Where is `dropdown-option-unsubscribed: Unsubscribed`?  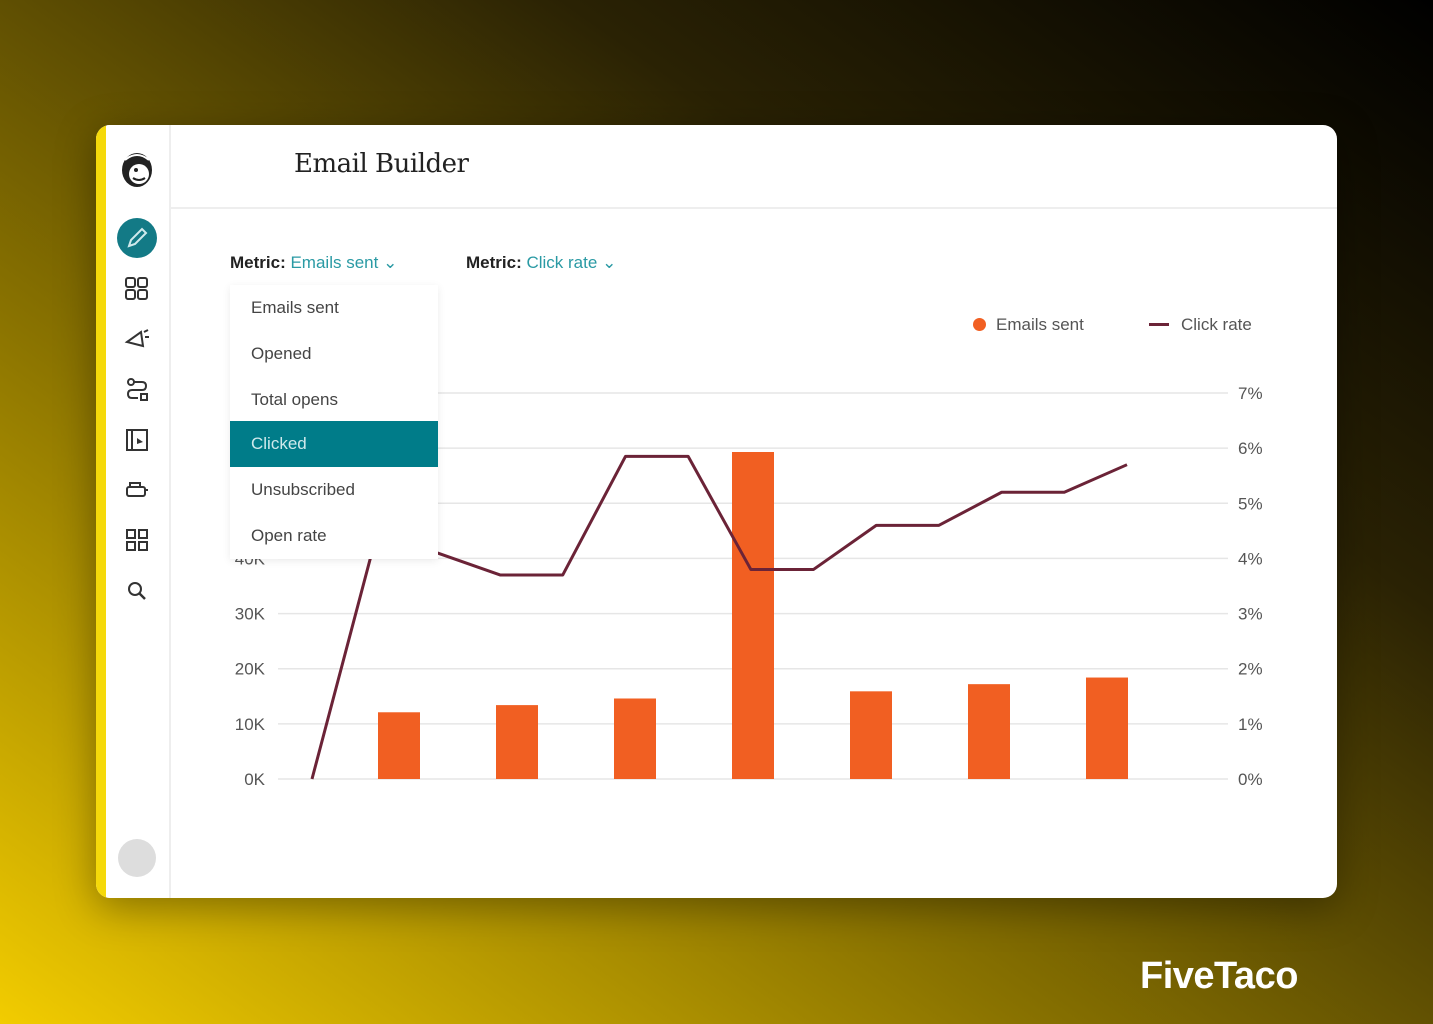
dropdown-option-unsubscribed: Unsubscribed is located at coordinates (334, 490).